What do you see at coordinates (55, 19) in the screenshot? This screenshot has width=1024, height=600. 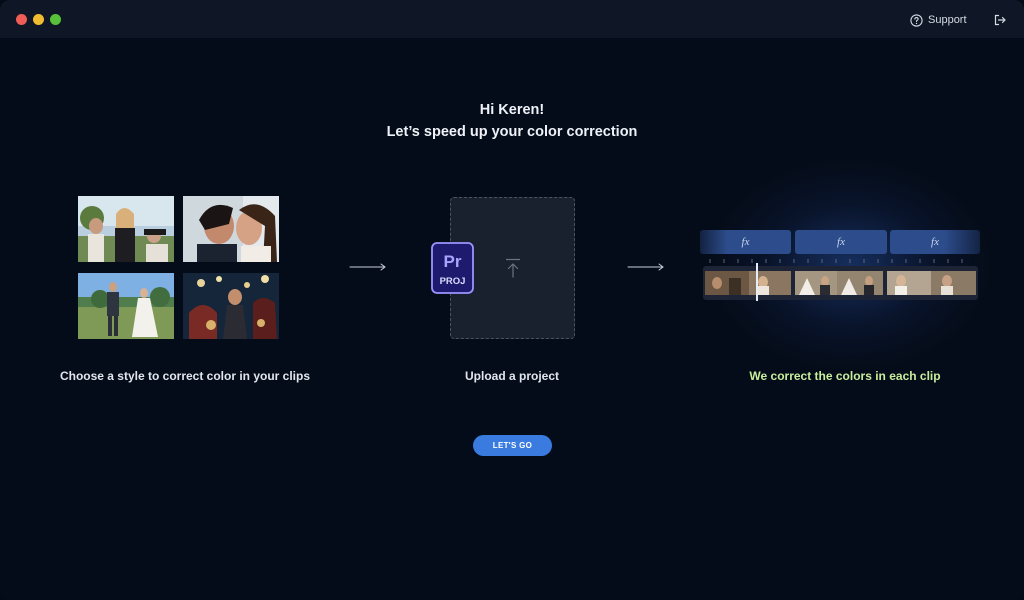 I see `zoom-window-button` at bounding box center [55, 19].